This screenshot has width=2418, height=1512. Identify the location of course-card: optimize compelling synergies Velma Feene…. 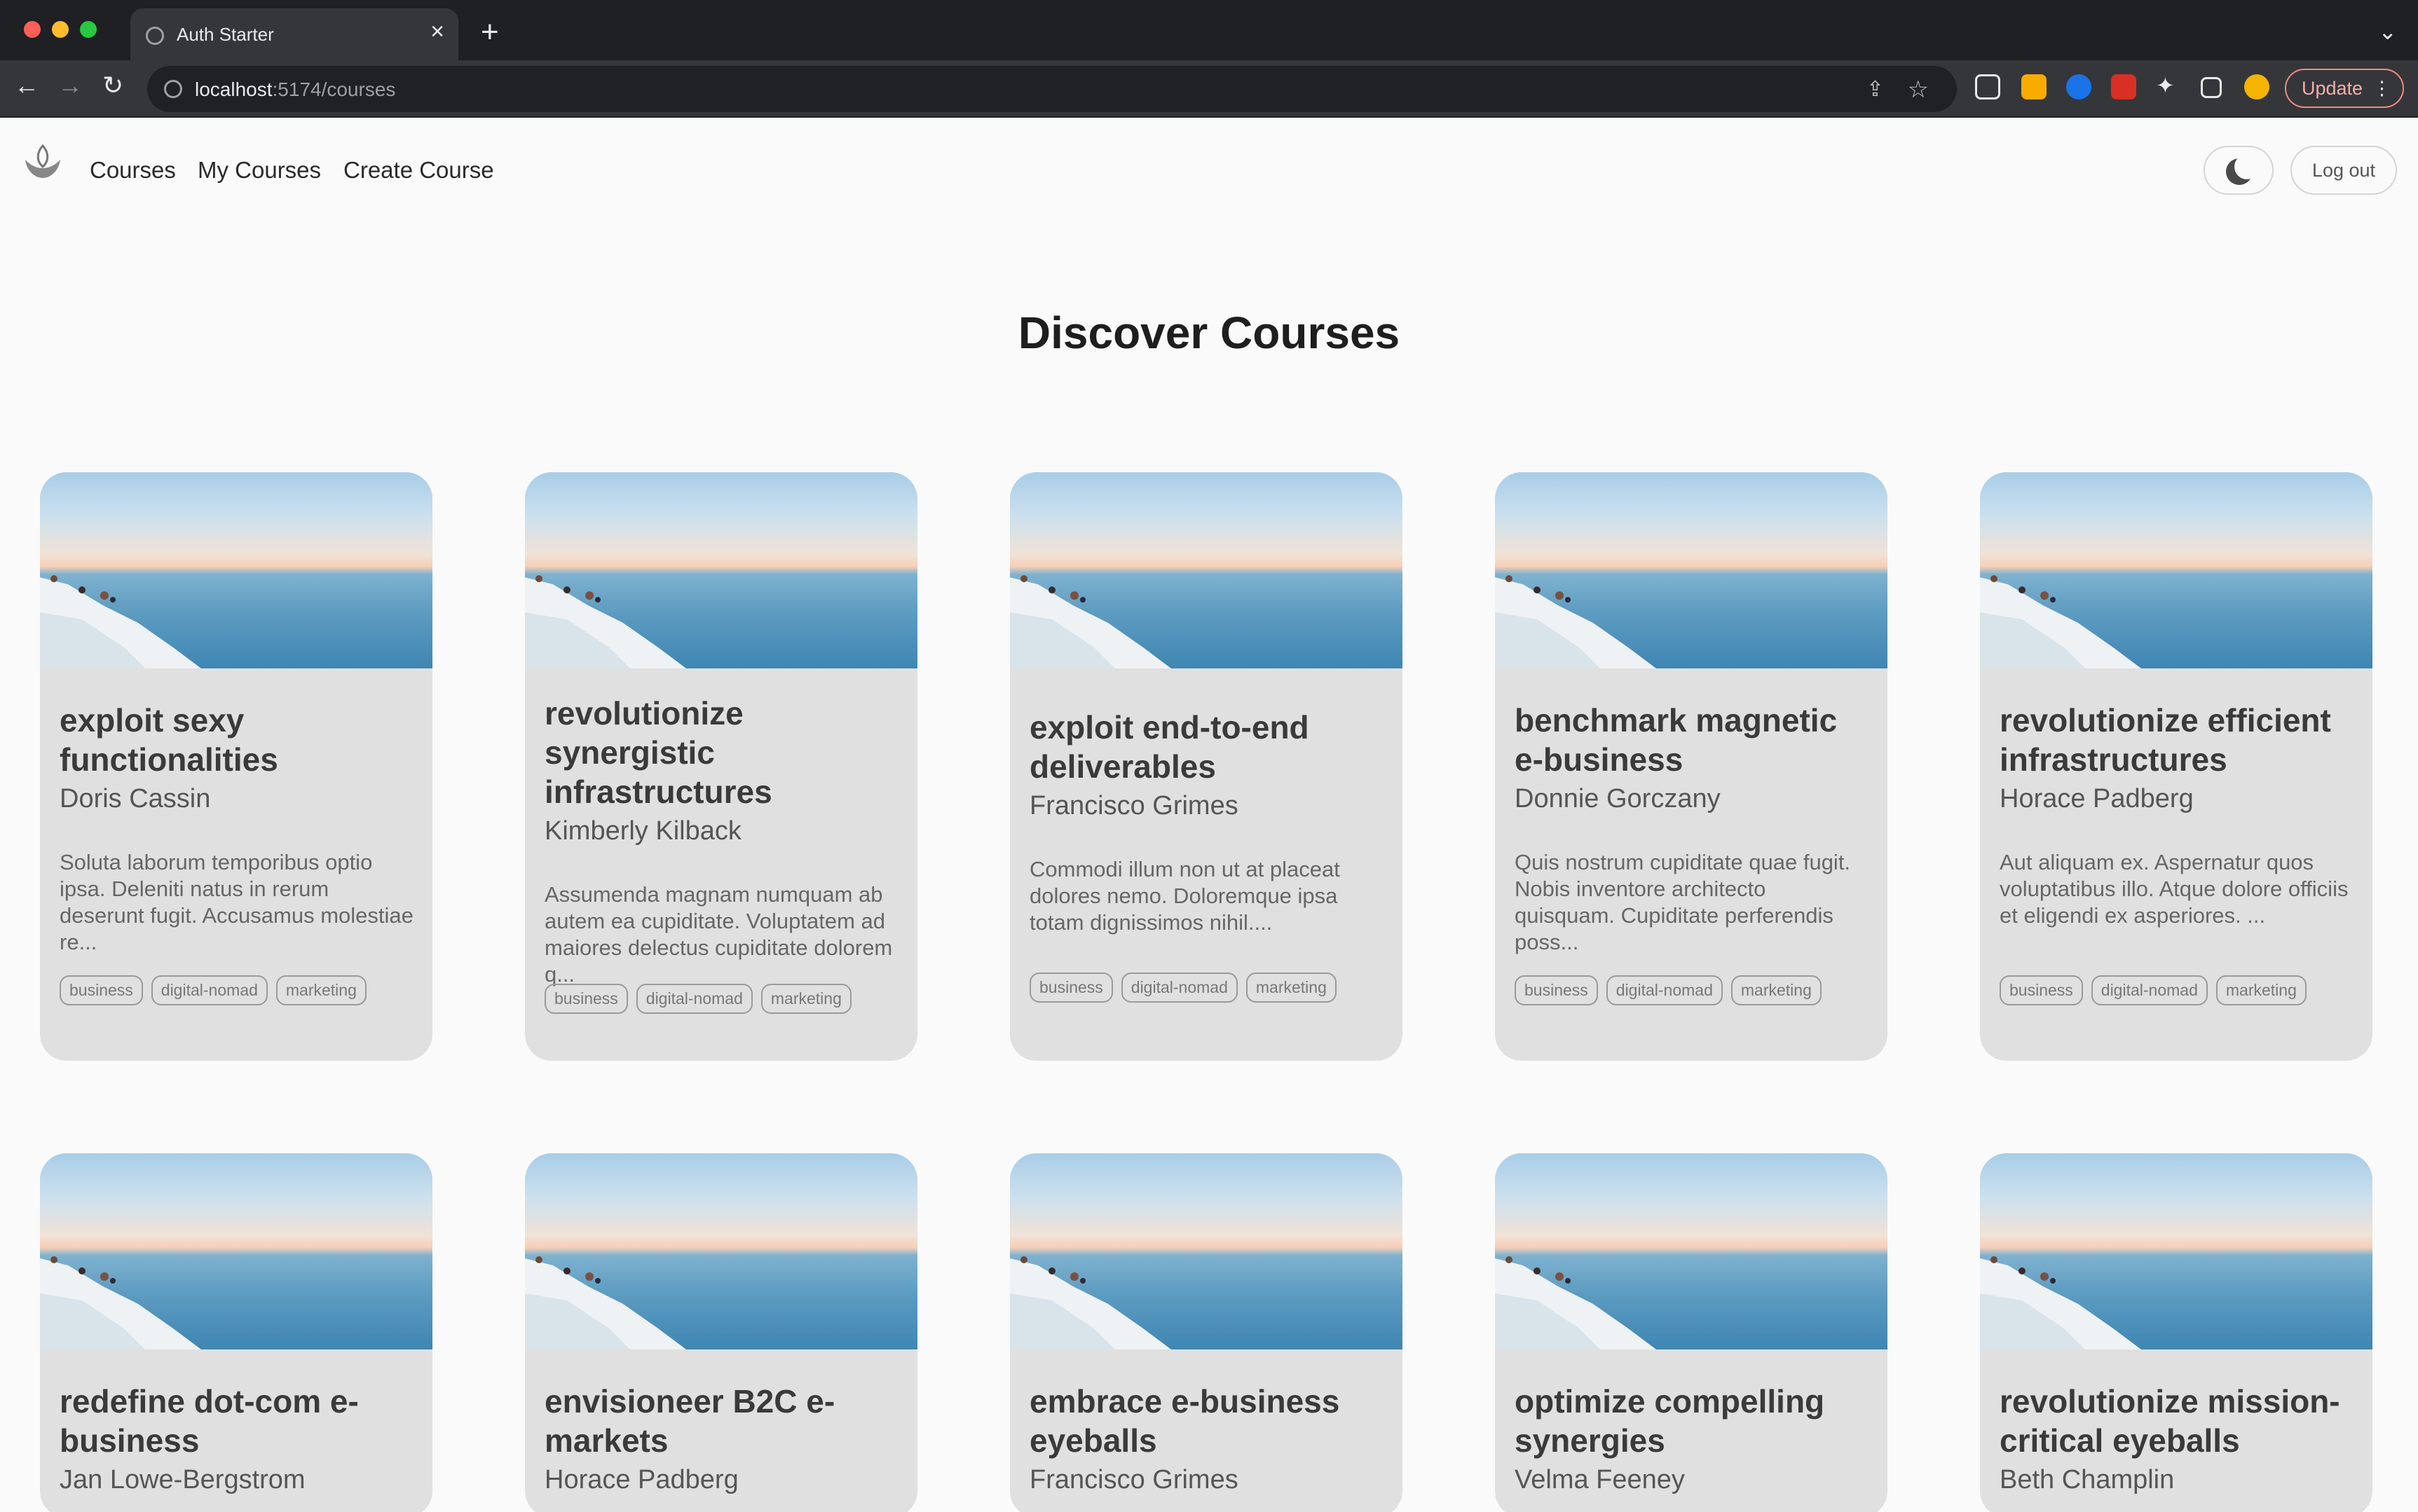
(1691, 1332).